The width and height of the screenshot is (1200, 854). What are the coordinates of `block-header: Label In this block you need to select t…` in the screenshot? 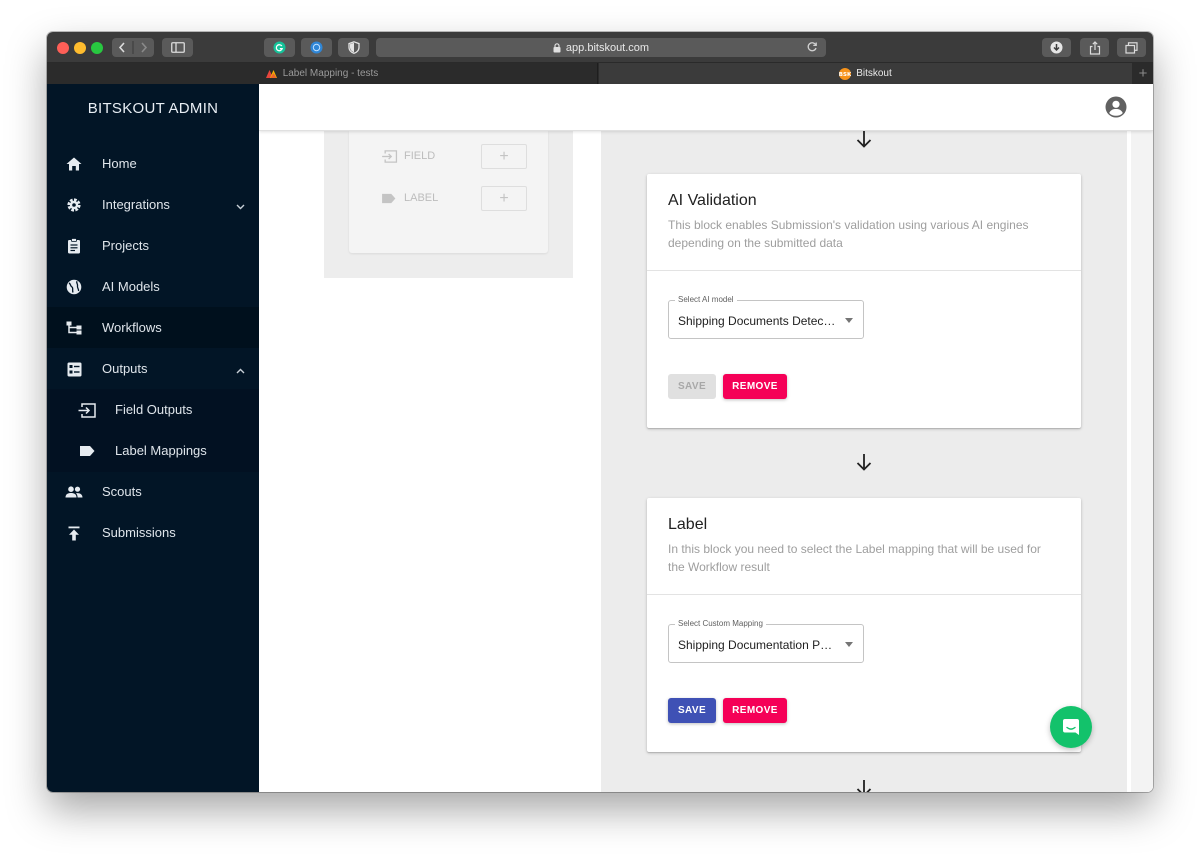 It's located at (864, 546).